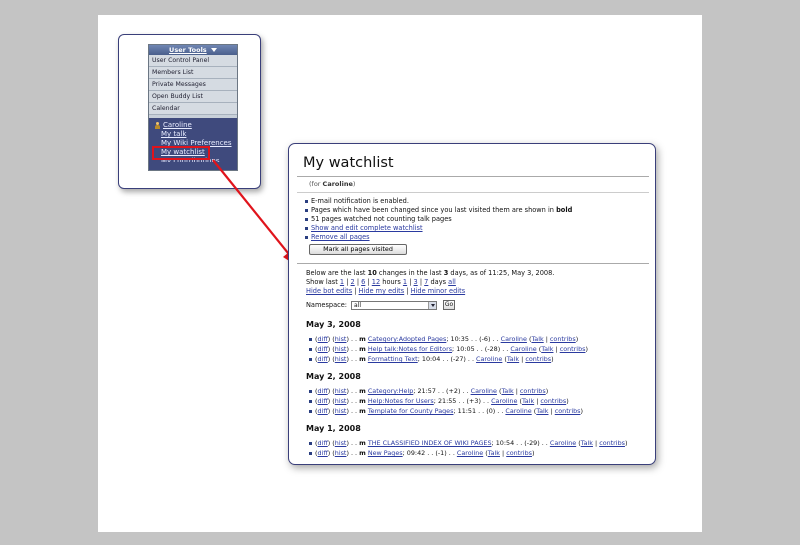  I want to click on hours-1-link: 1, so click(342, 282).